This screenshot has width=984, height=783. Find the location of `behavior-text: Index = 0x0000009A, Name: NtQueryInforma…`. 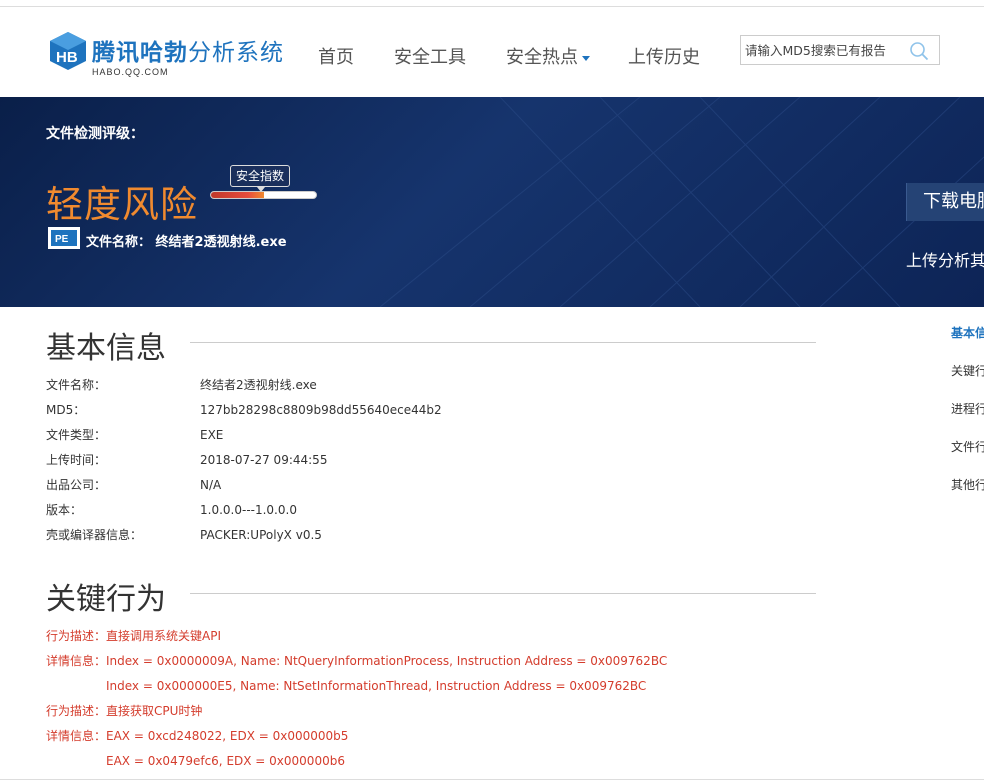

behavior-text: Index = 0x0000009A, Name: NtQueryInforma… is located at coordinates (387, 661).